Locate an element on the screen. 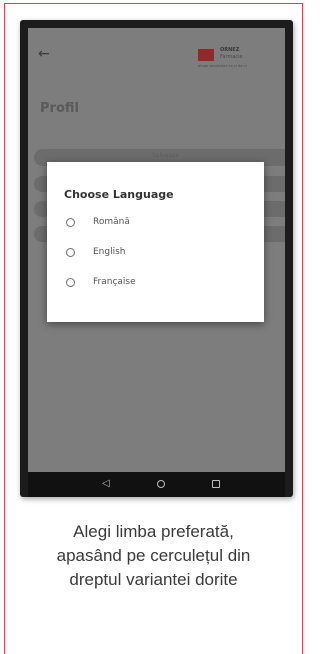 This screenshot has width=320, height=654. option-label: Română is located at coordinates (111, 222).